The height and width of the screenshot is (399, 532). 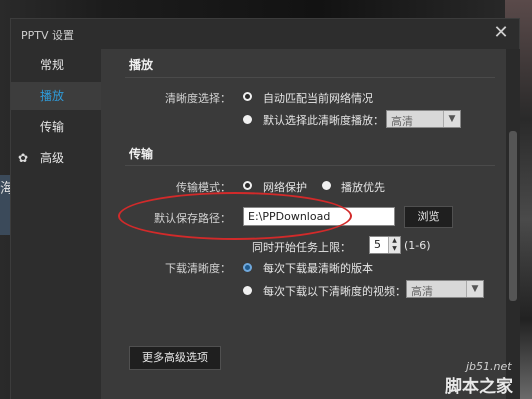 I want to click on mode-playback-radio, so click(x=326, y=185).